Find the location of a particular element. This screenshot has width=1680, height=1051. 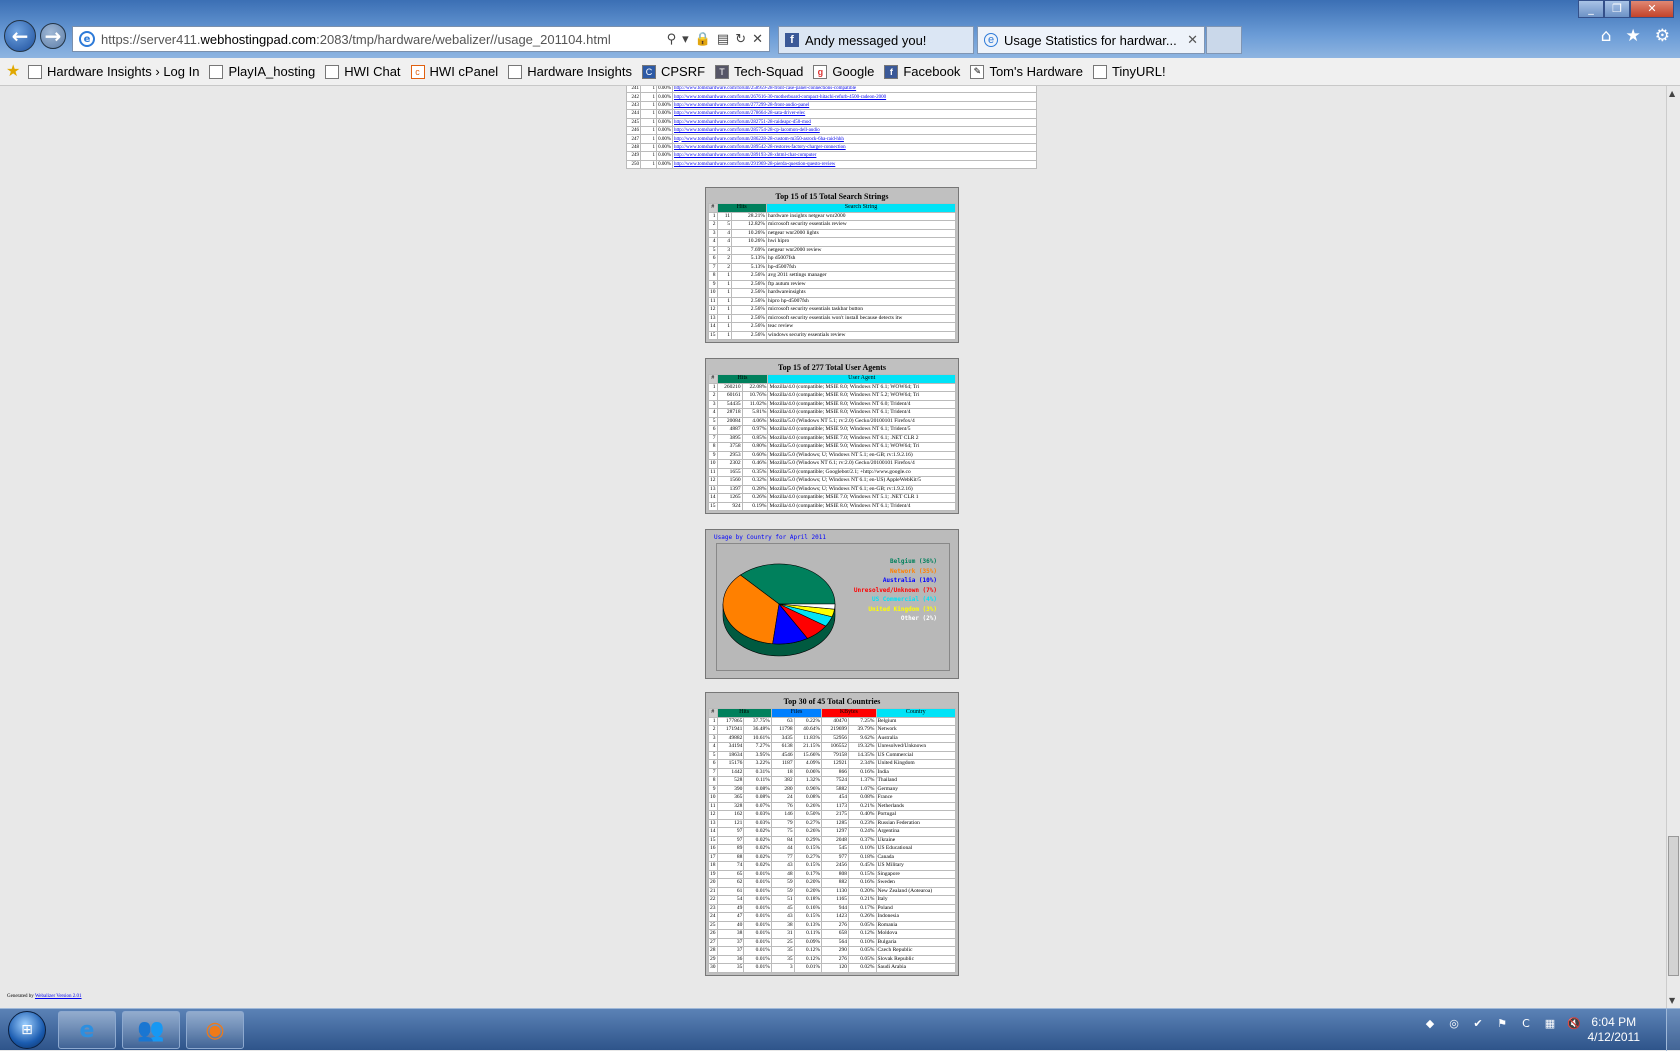

table-cell: 54 is located at coordinates (730, 900).